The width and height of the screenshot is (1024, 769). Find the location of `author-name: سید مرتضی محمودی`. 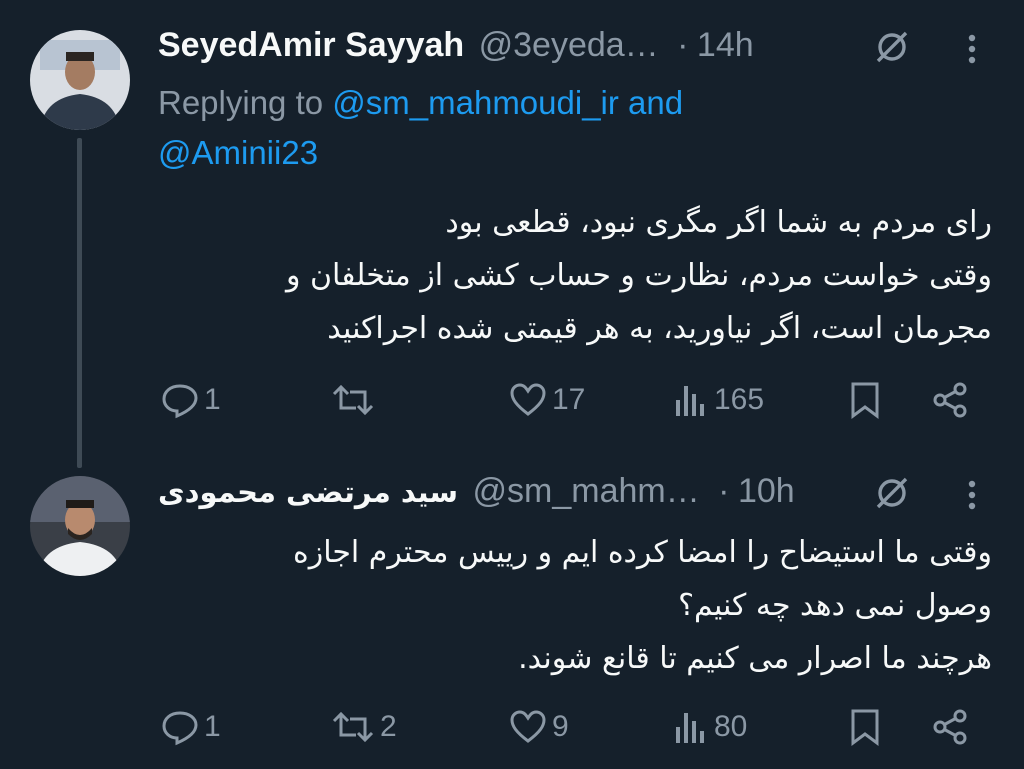

author-name: سید مرتضی محمودی is located at coordinates (308, 492).